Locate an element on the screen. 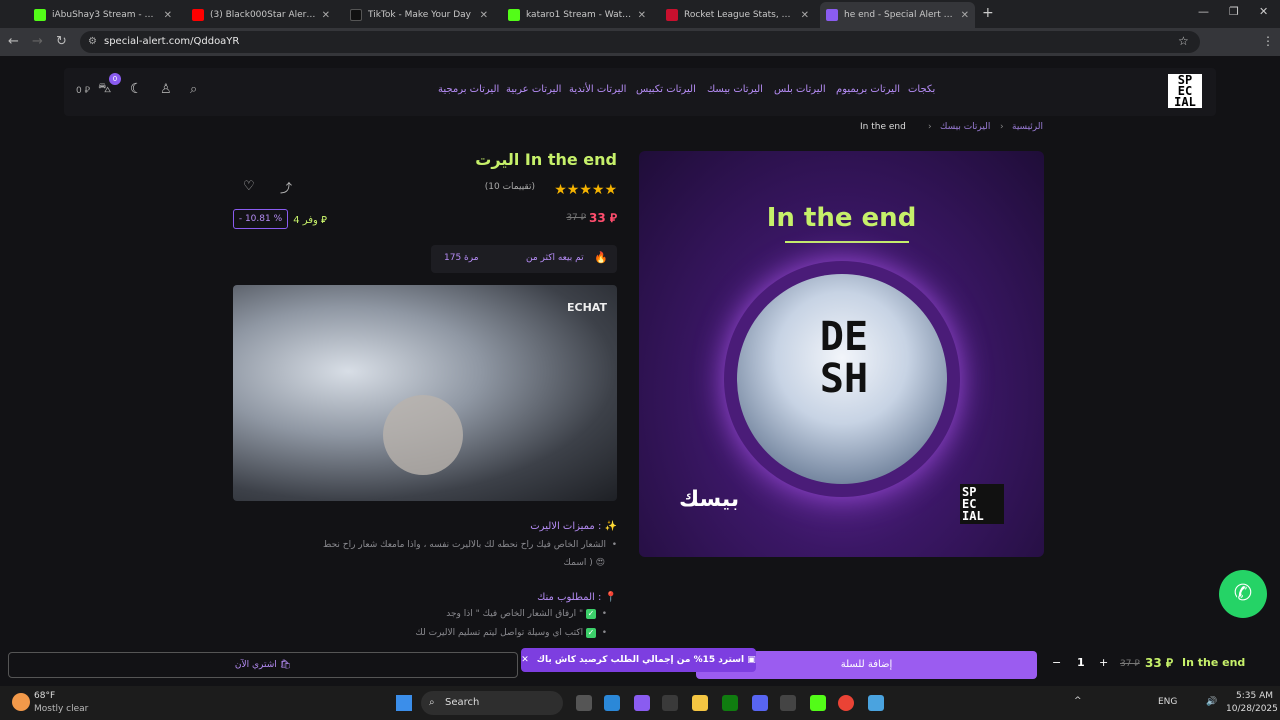 This screenshot has height=720, width=1280. discount-badge: - 10.81 % is located at coordinates (260, 219).